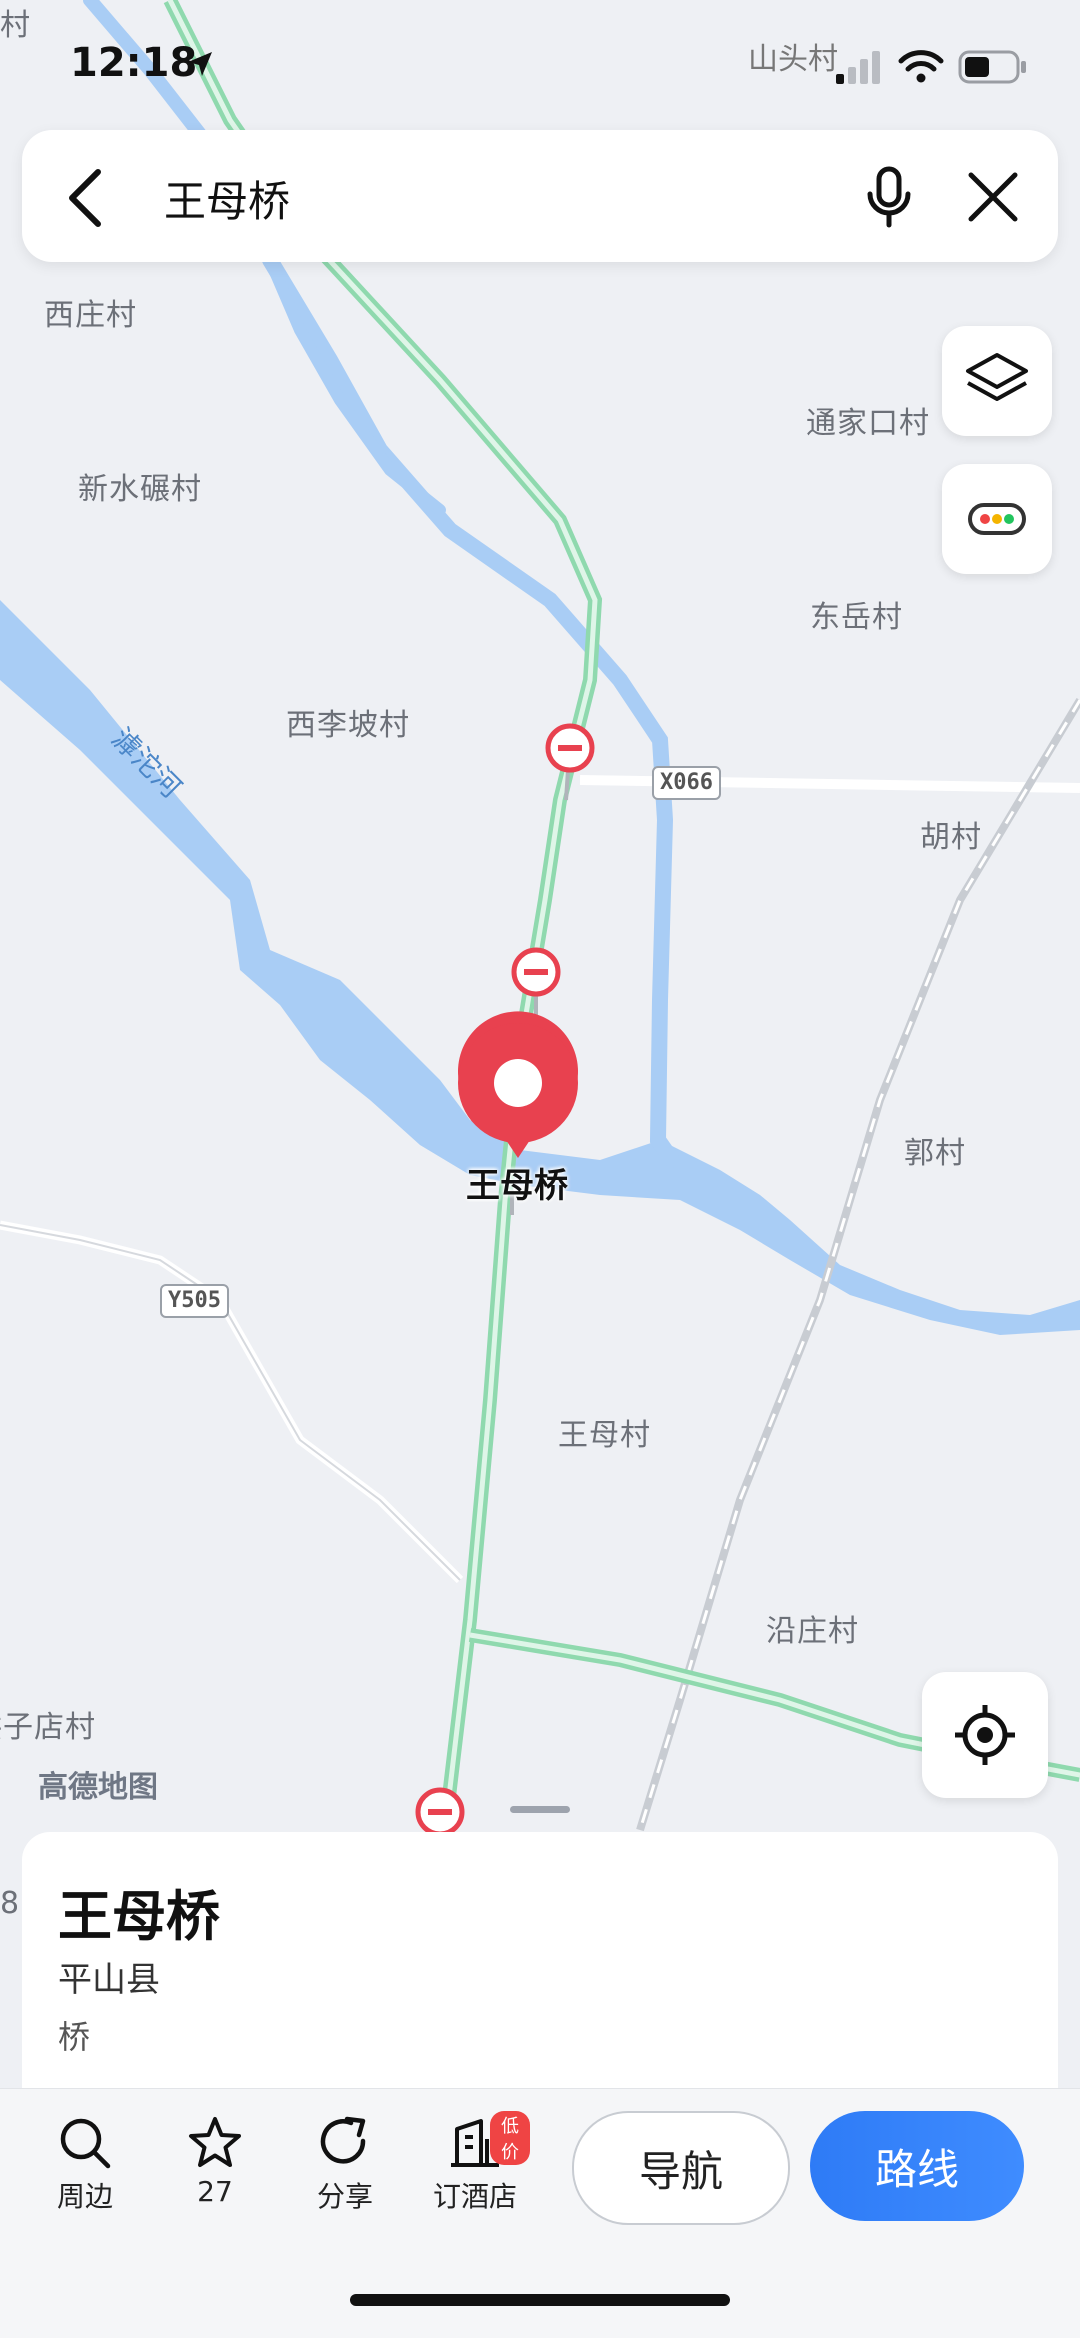 The width and height of the screenshot is (1080, 2338). Describe the element at coordinates (227, 198) in the screenshot. I see `search-input: 王母桥` at that location.